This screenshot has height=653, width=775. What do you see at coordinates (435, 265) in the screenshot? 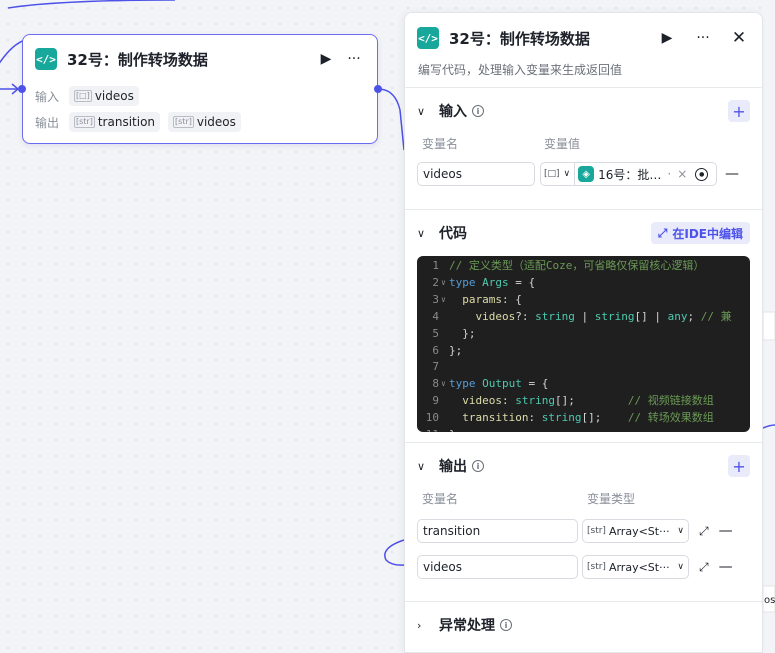
I see `line-number: 1` at bounding box center [435, 265].